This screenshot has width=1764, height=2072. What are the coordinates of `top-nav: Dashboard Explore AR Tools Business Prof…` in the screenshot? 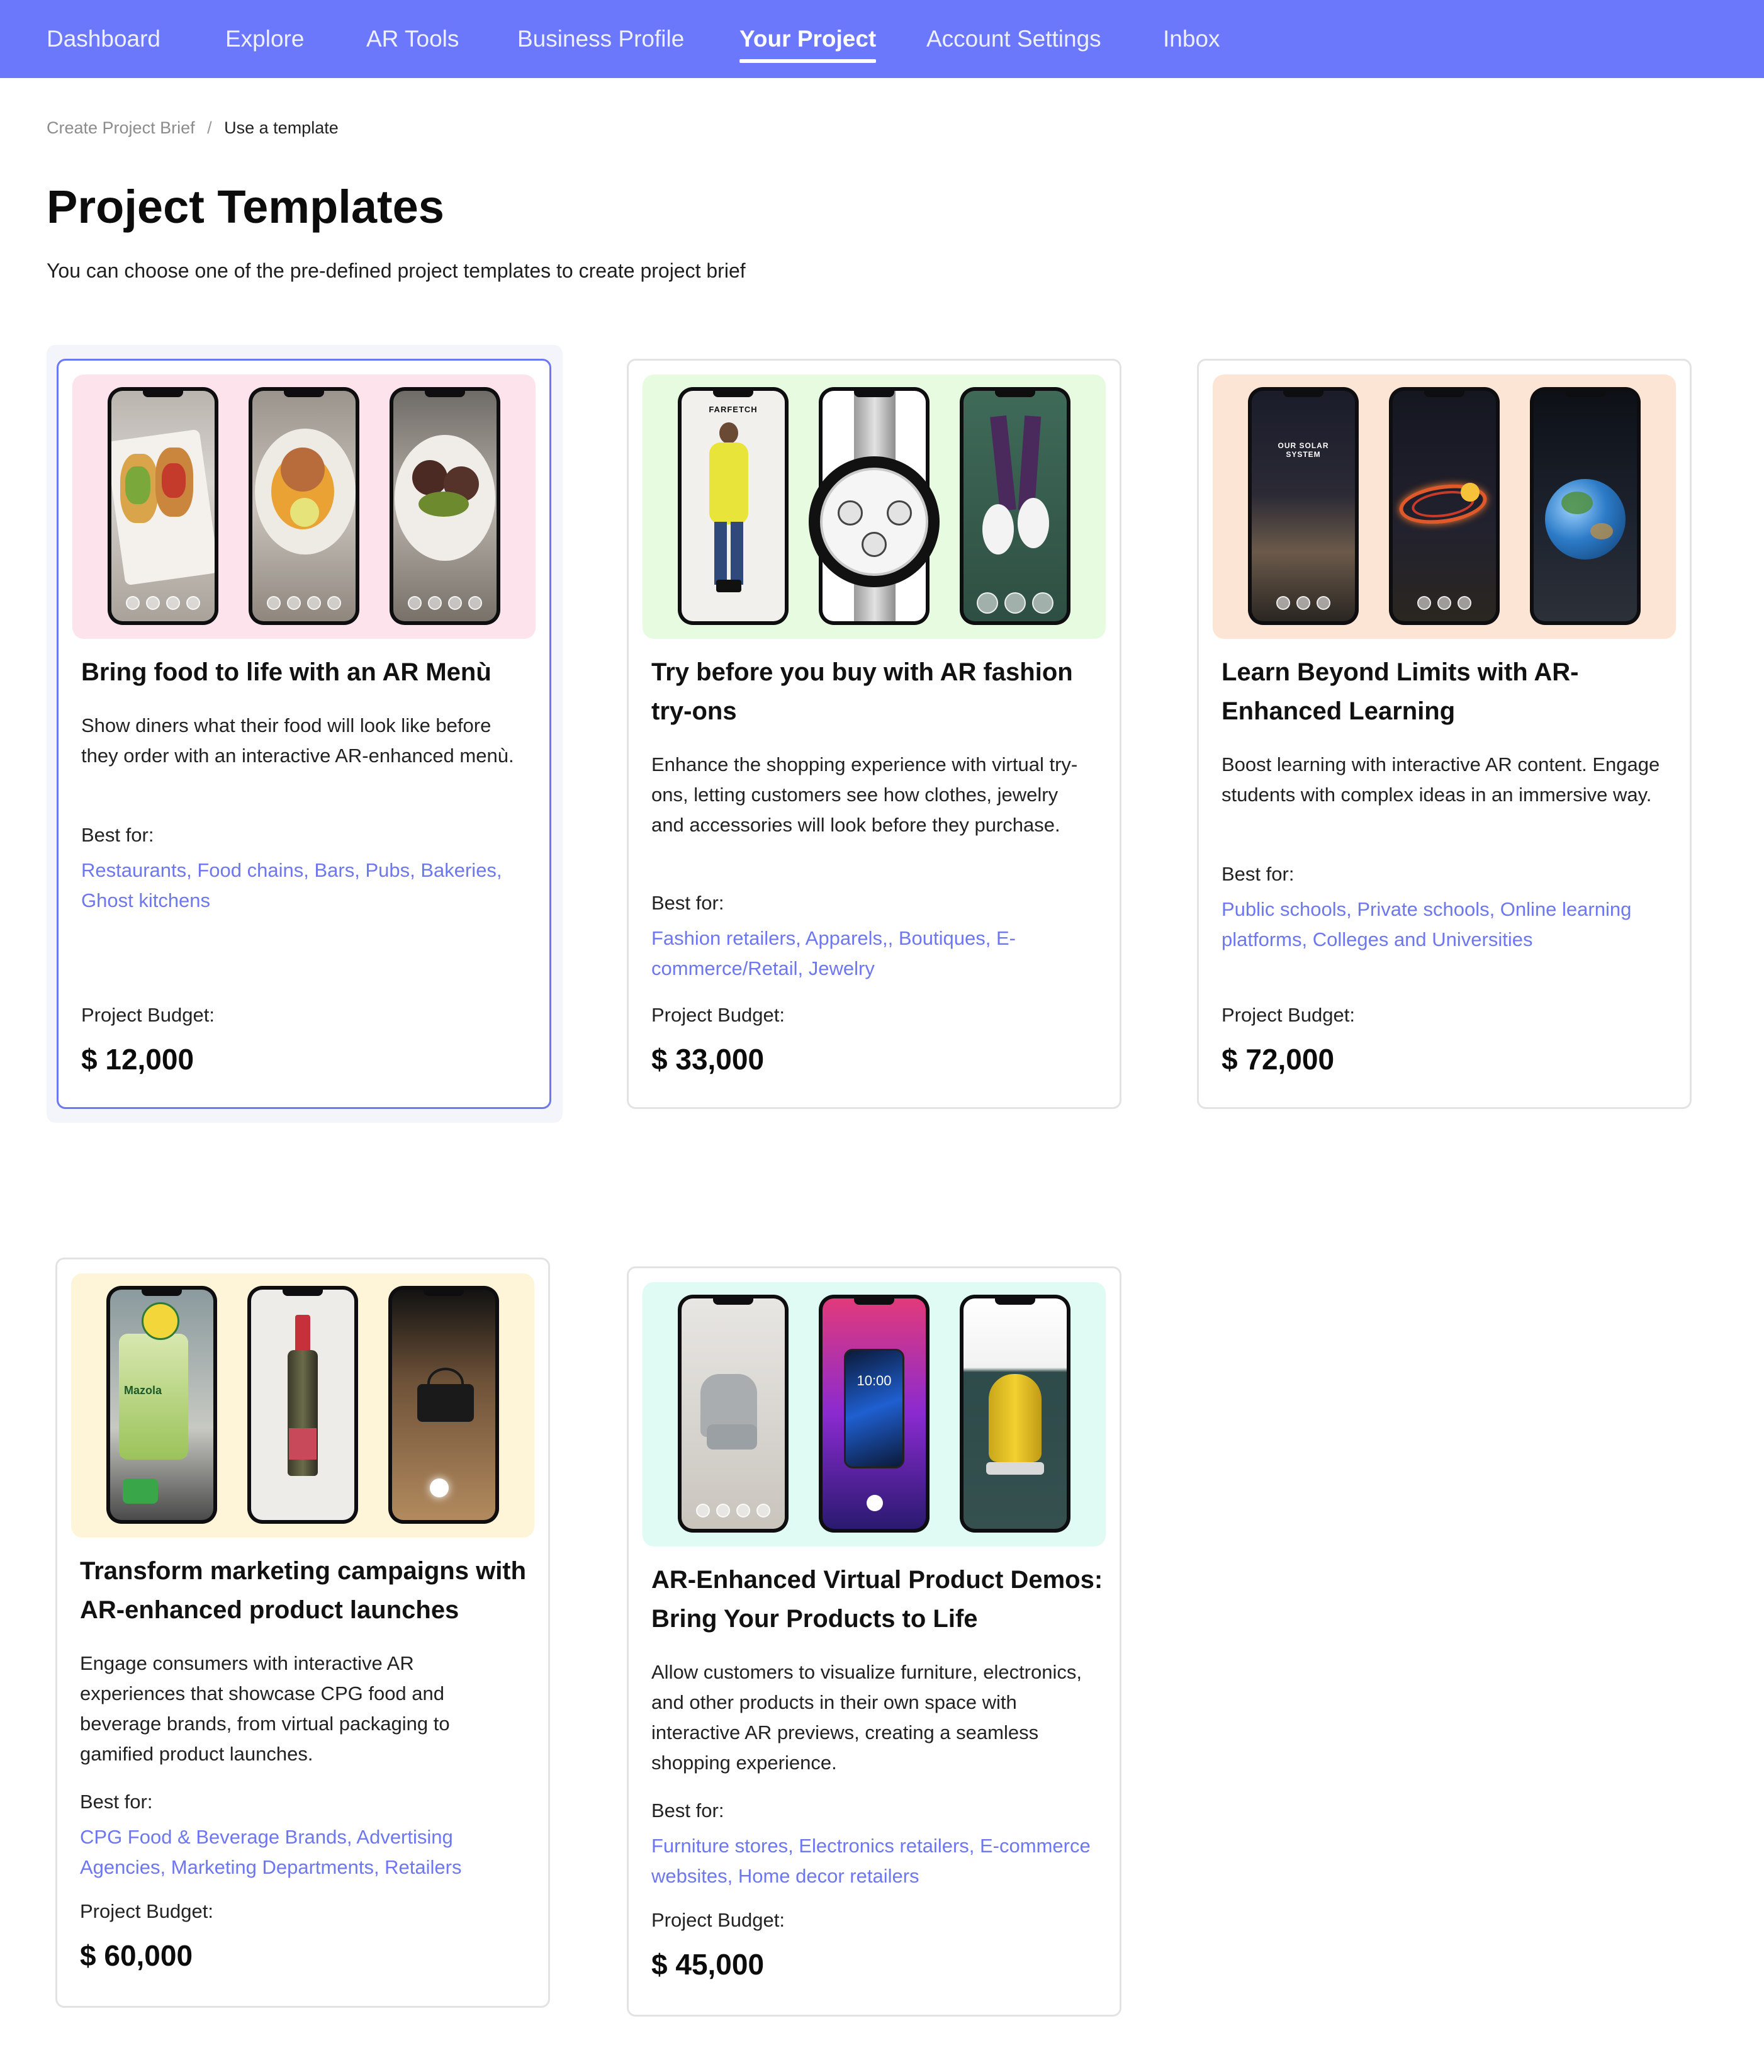 It's located at (882, 39).